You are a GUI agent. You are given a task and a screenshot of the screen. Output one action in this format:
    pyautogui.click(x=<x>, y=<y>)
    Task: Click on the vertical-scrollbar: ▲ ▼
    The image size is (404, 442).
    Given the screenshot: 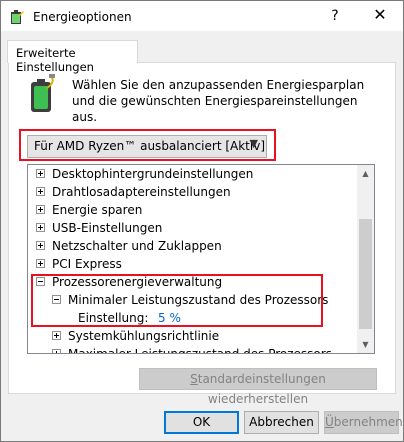 What is the action you would take?
    pyautogui.click(x=365, y=259)
    